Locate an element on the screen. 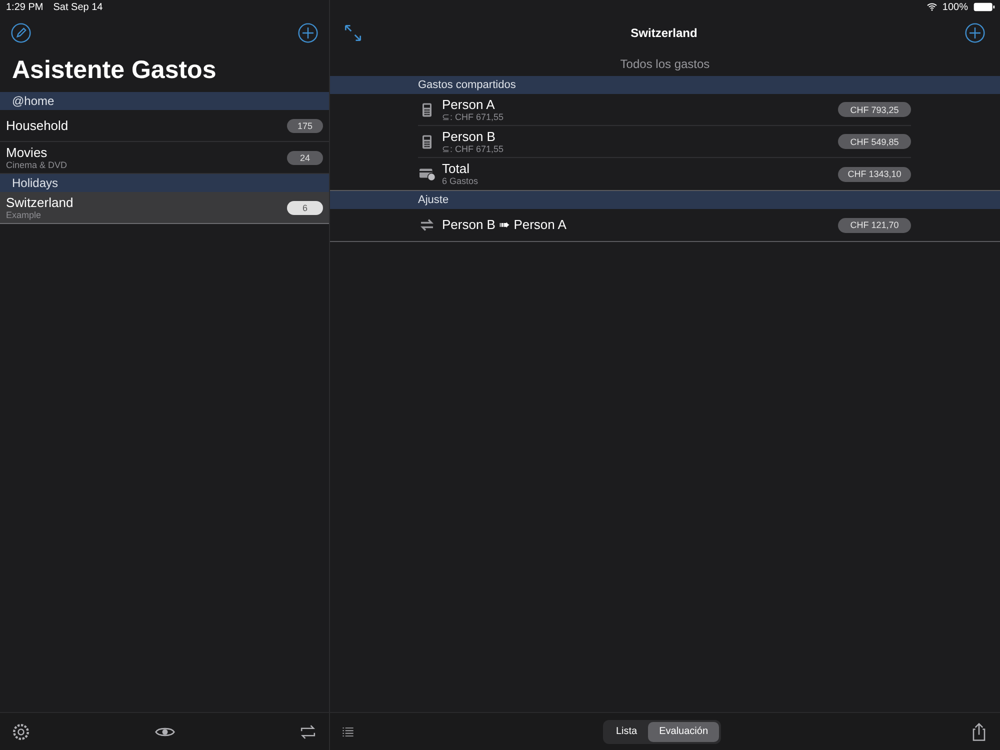  amount-badge: CHF 121,70 is located at coordinates (874, 225).